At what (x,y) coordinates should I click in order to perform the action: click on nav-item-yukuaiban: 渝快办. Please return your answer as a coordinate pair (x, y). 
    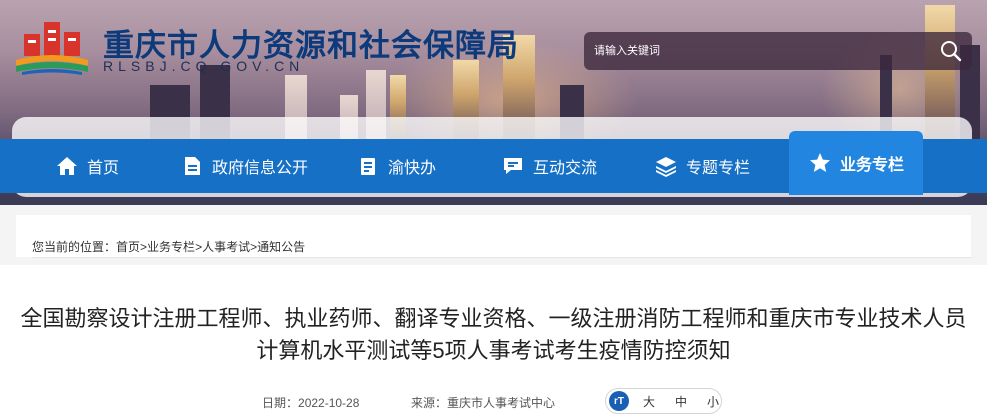
    Looking at the image, I should click on (396, 166).